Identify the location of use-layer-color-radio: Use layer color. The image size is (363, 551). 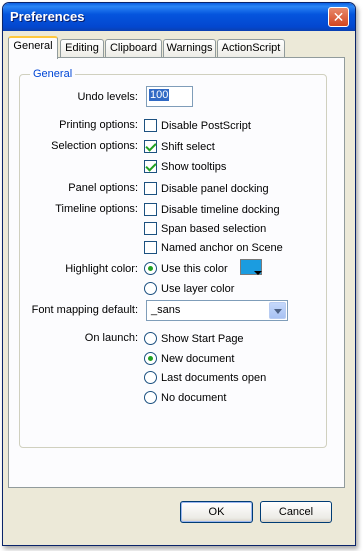
(189, 288).